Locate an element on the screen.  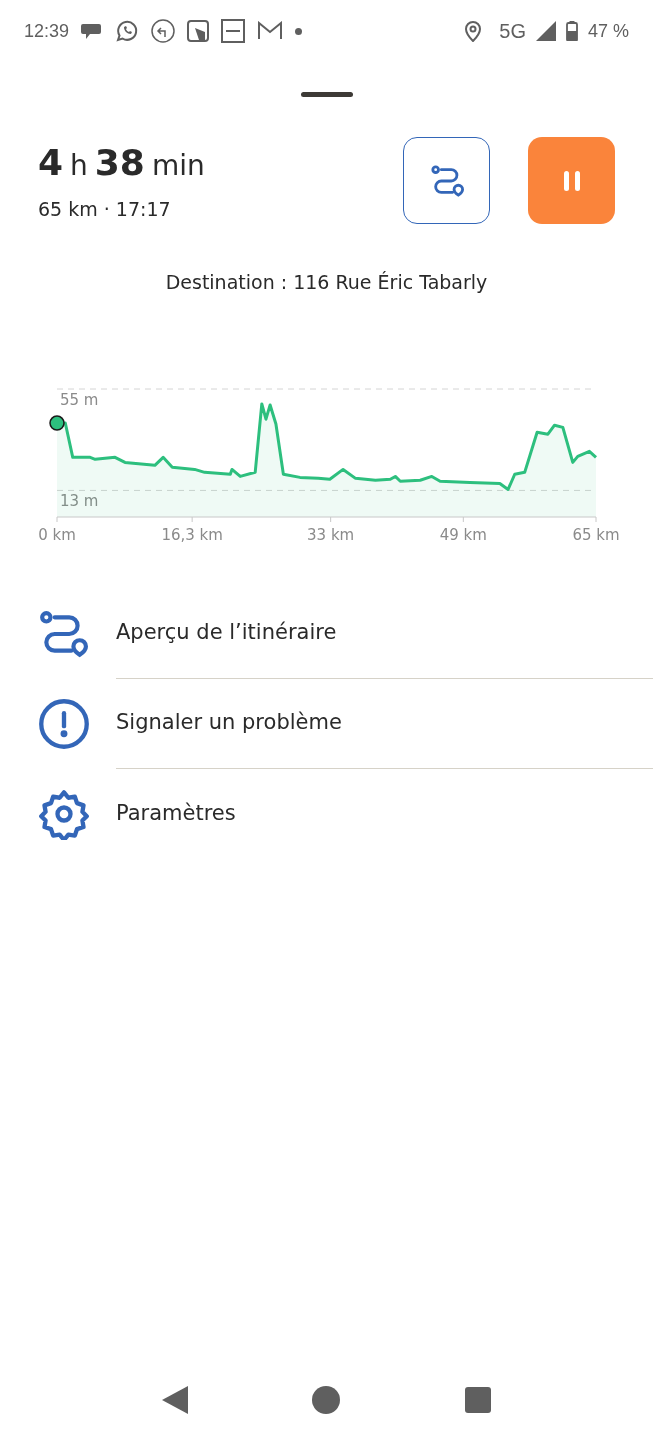
app-icon is located at coordinates (198, 31).